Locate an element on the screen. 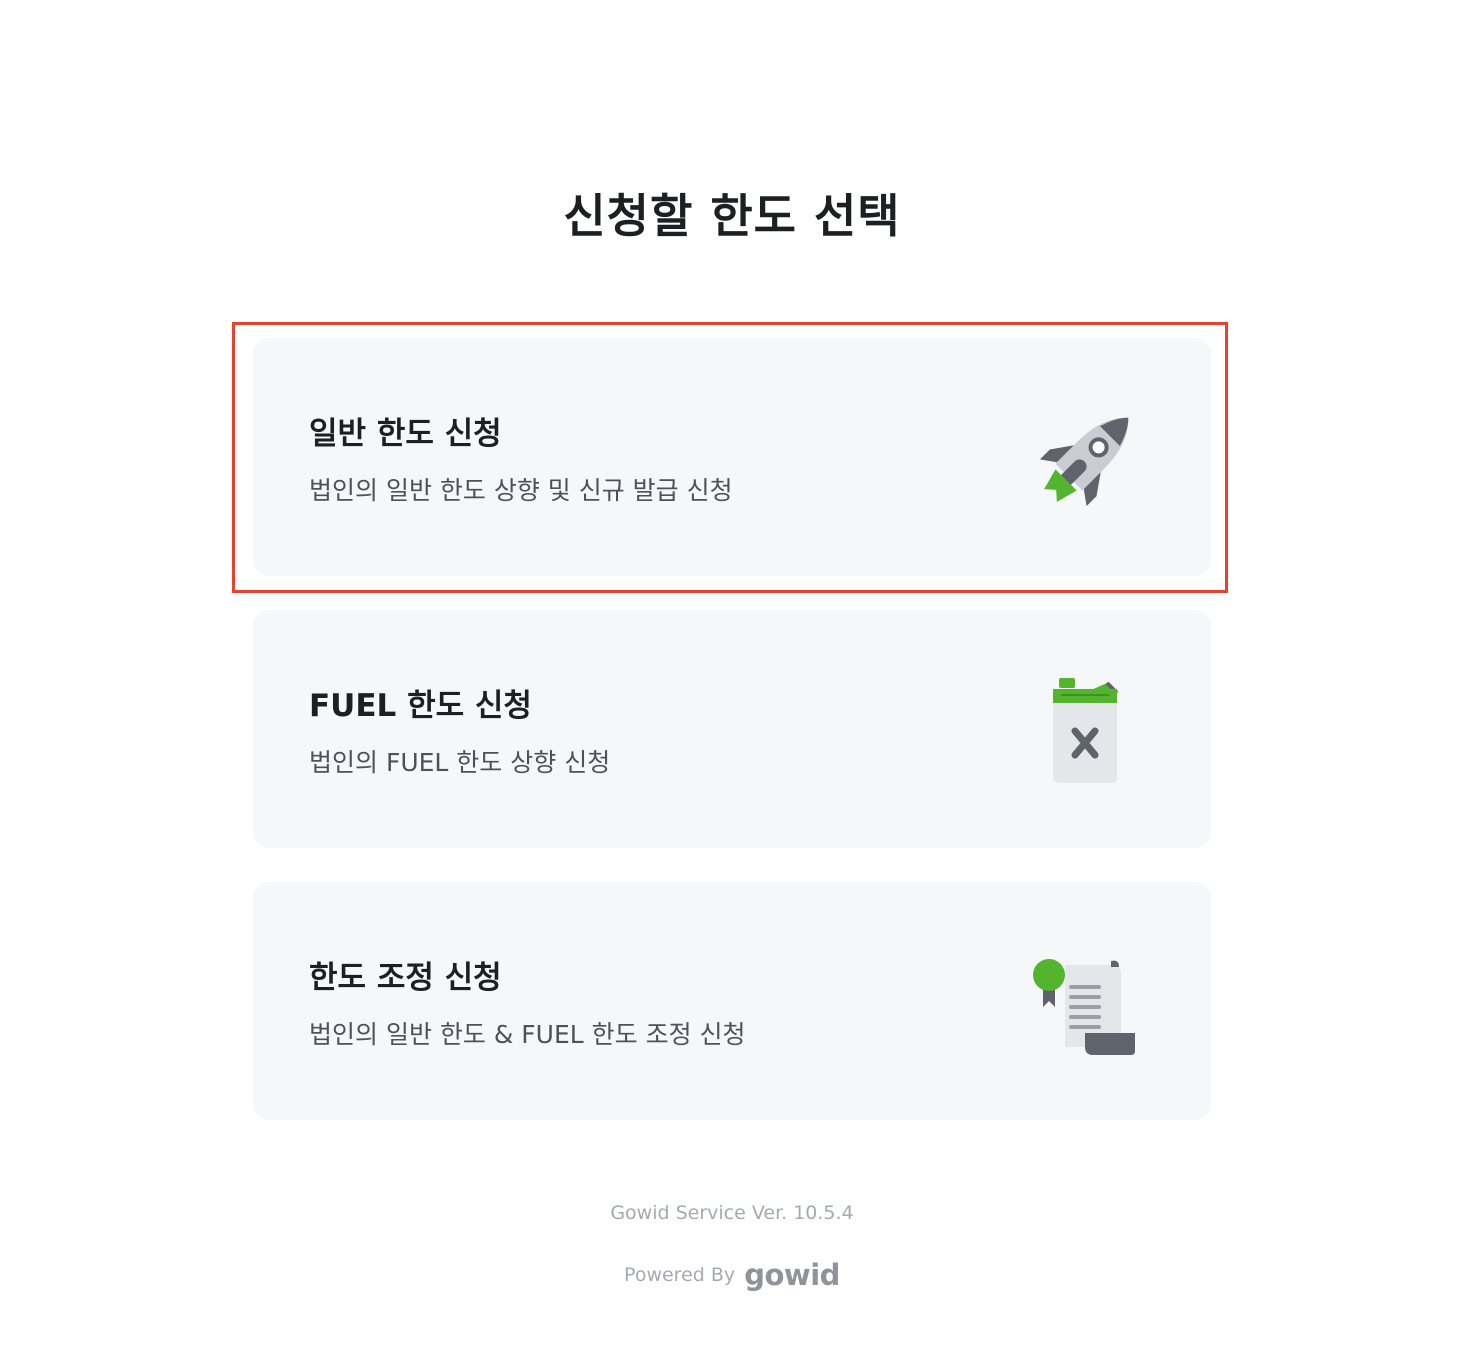 This screenshot has width=1472, height=1350. powered-by: Powered By gowid is located at coordinates (732, 1275).